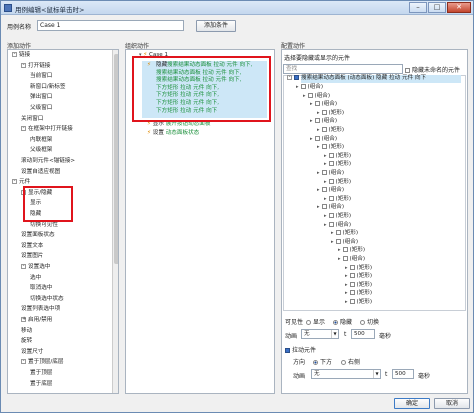  Describe the element at coordinates (41, 97) in the screenshot. I see `action-tree-item: 弹出窗口` at that location.